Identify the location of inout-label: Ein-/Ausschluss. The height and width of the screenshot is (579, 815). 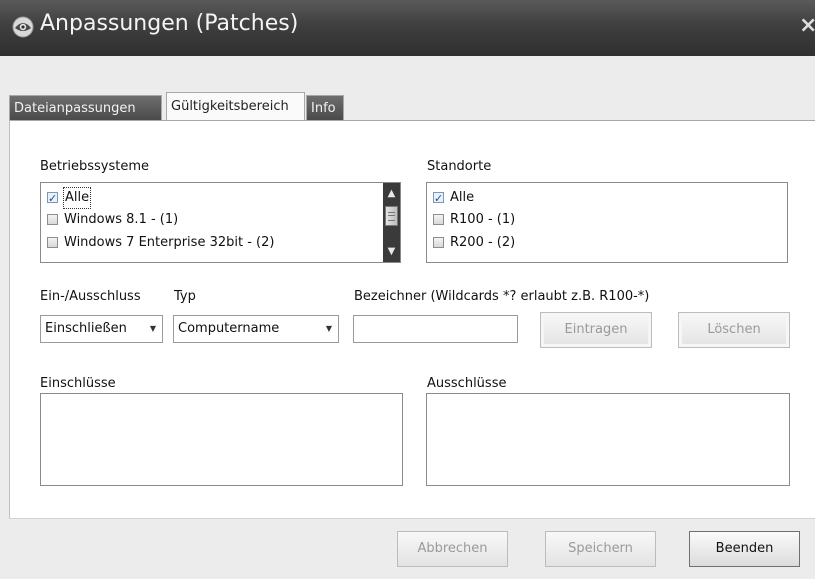
(90, 296).